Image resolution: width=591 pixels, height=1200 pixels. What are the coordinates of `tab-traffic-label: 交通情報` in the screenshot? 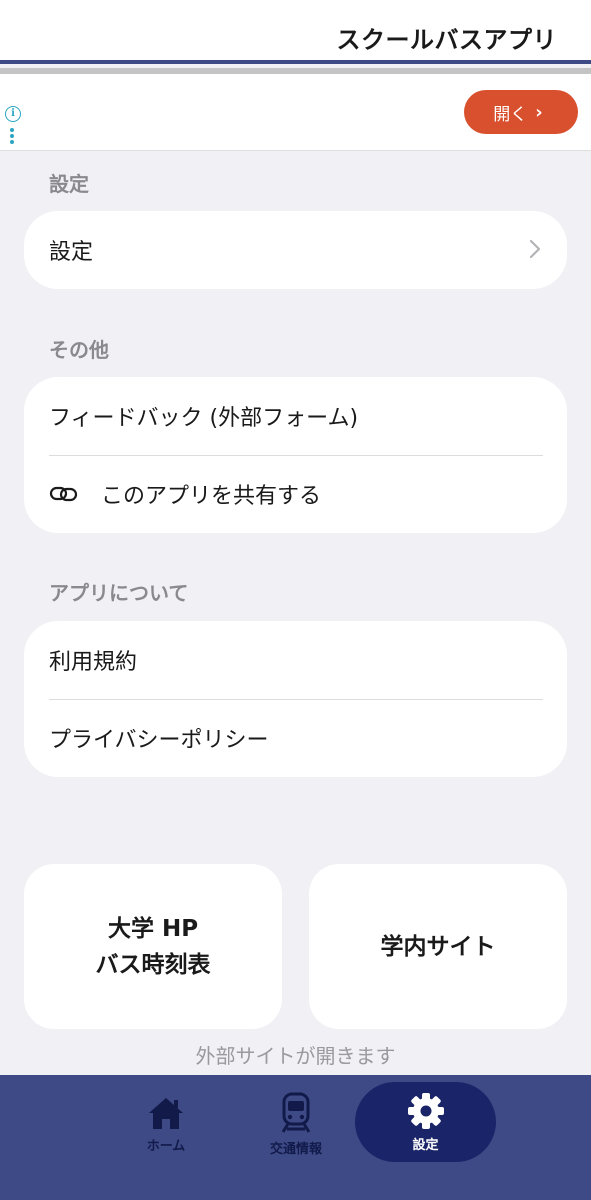 It's located at (295, 1149).